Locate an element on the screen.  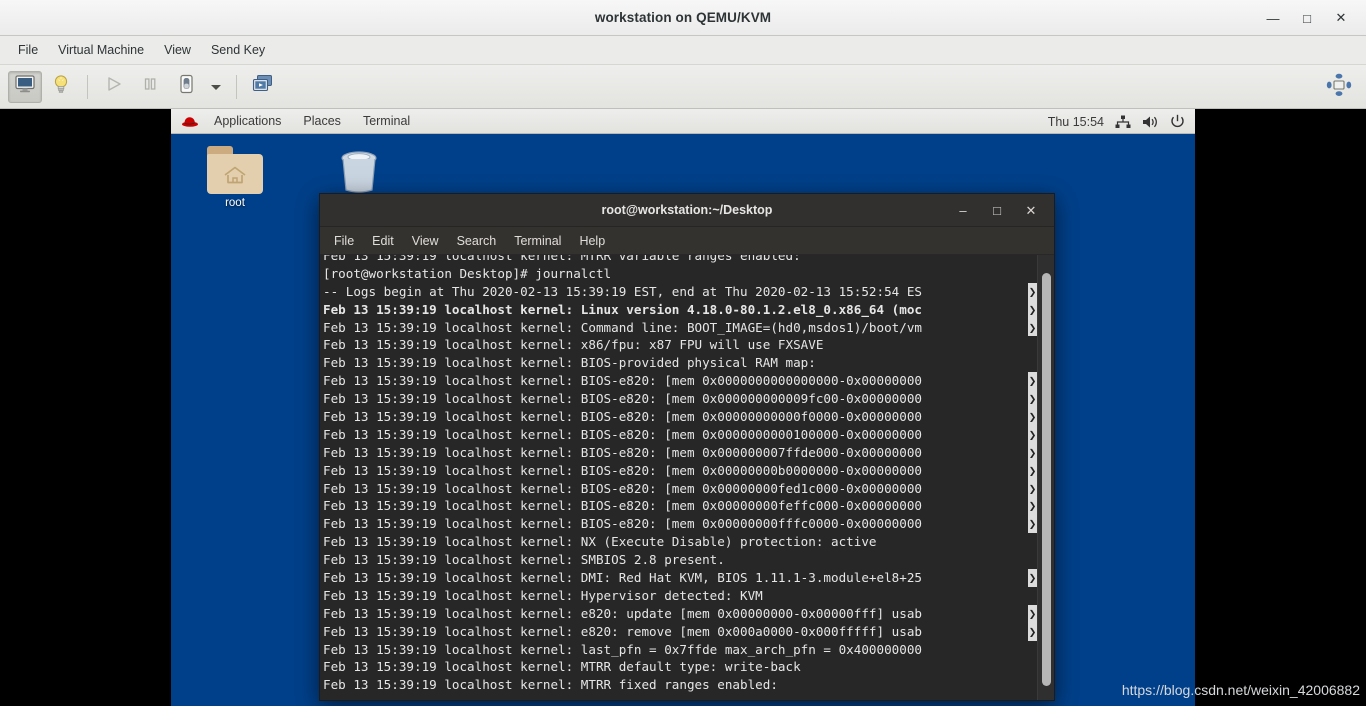
terminal-scrollbar-thumb is located at coordinates (1046, 479).